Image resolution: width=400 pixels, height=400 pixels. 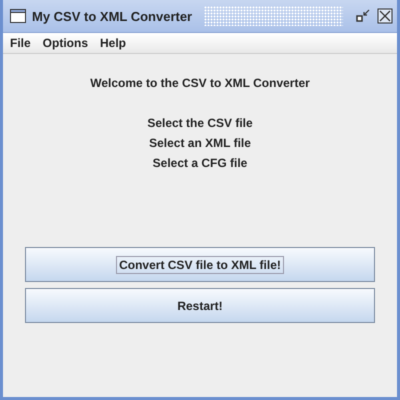 What do you see at coordinates (200, 163) in the screenshot?
I see `file-select-label: Select a CFG file` at bounding box center [200, 163].